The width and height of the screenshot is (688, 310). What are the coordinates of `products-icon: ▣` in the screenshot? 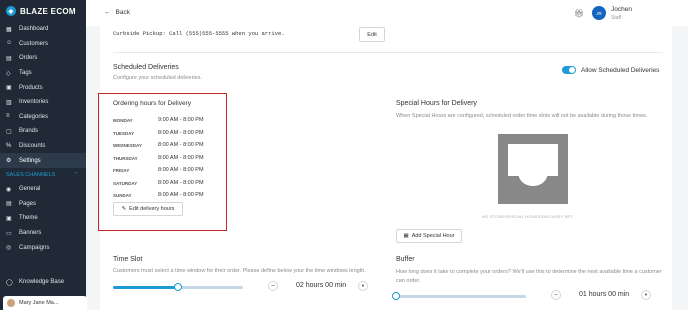 It's located at (9, 88).